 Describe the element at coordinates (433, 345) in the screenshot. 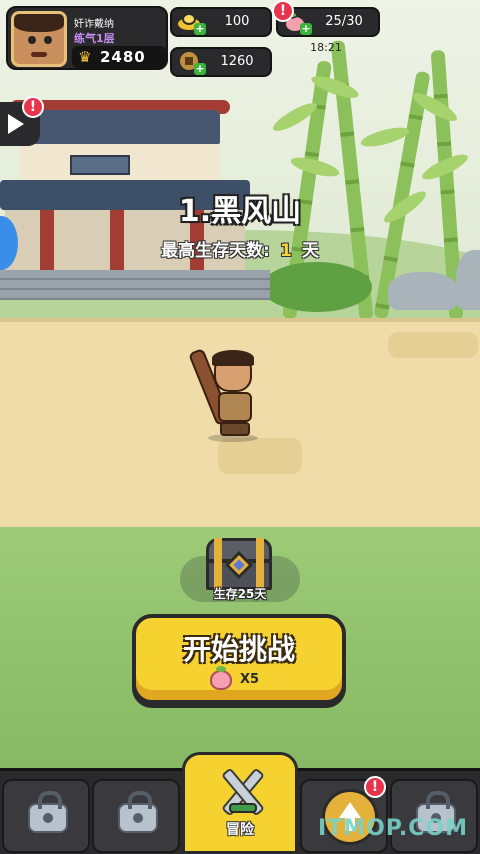

I see `path-patch` at that location.